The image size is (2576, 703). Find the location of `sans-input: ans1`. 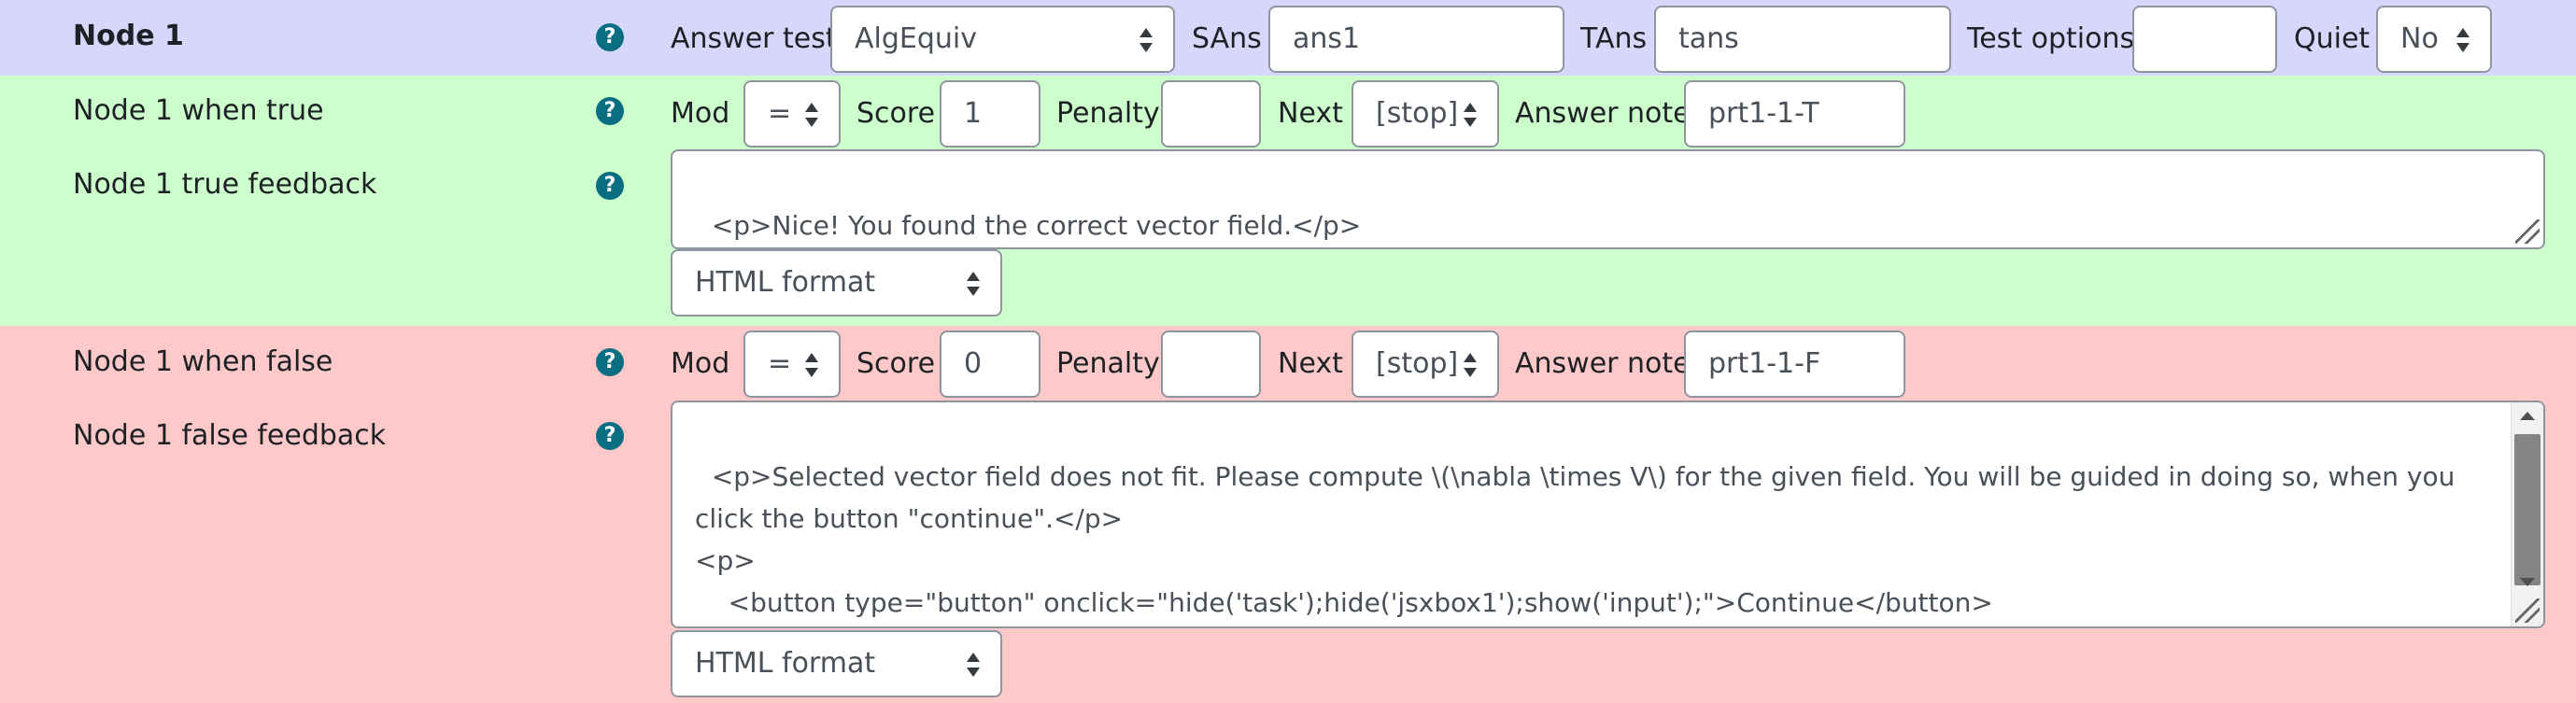

sans-input: ans1 is located at coordinates (1416, 39).